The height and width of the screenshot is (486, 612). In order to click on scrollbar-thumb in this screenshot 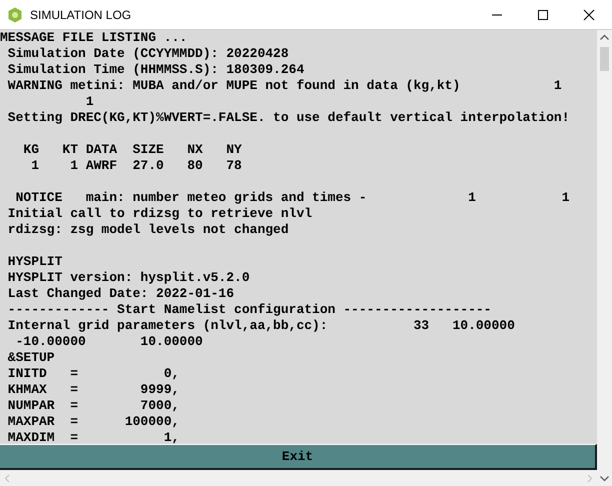, I will do `click(604, 59)`.